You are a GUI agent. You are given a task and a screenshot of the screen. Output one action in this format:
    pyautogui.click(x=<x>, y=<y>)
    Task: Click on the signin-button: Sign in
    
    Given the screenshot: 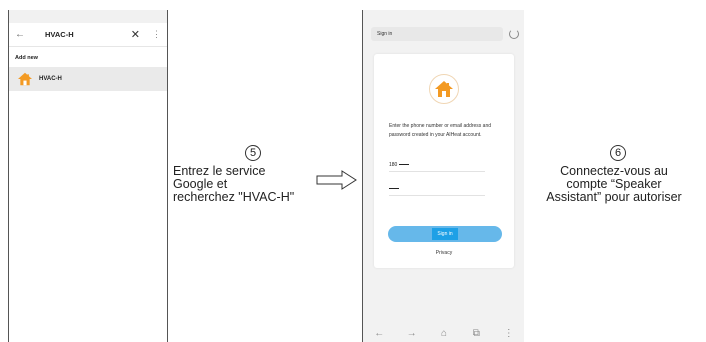 What is the action you would take?
    pyautogui.click(x=445, y=234)
    